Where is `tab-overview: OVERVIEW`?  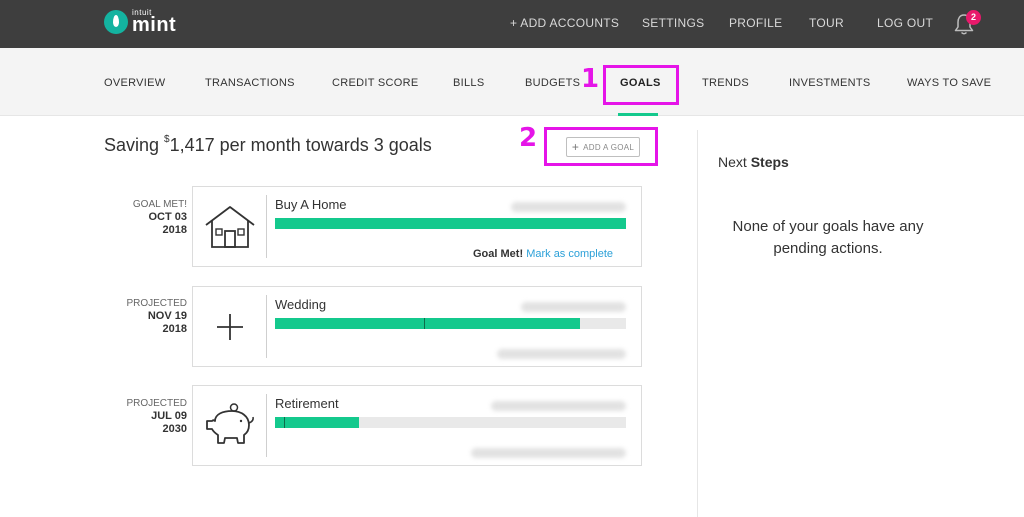
tab-overview: OVERVIEW is located at coordinates (135, 83).